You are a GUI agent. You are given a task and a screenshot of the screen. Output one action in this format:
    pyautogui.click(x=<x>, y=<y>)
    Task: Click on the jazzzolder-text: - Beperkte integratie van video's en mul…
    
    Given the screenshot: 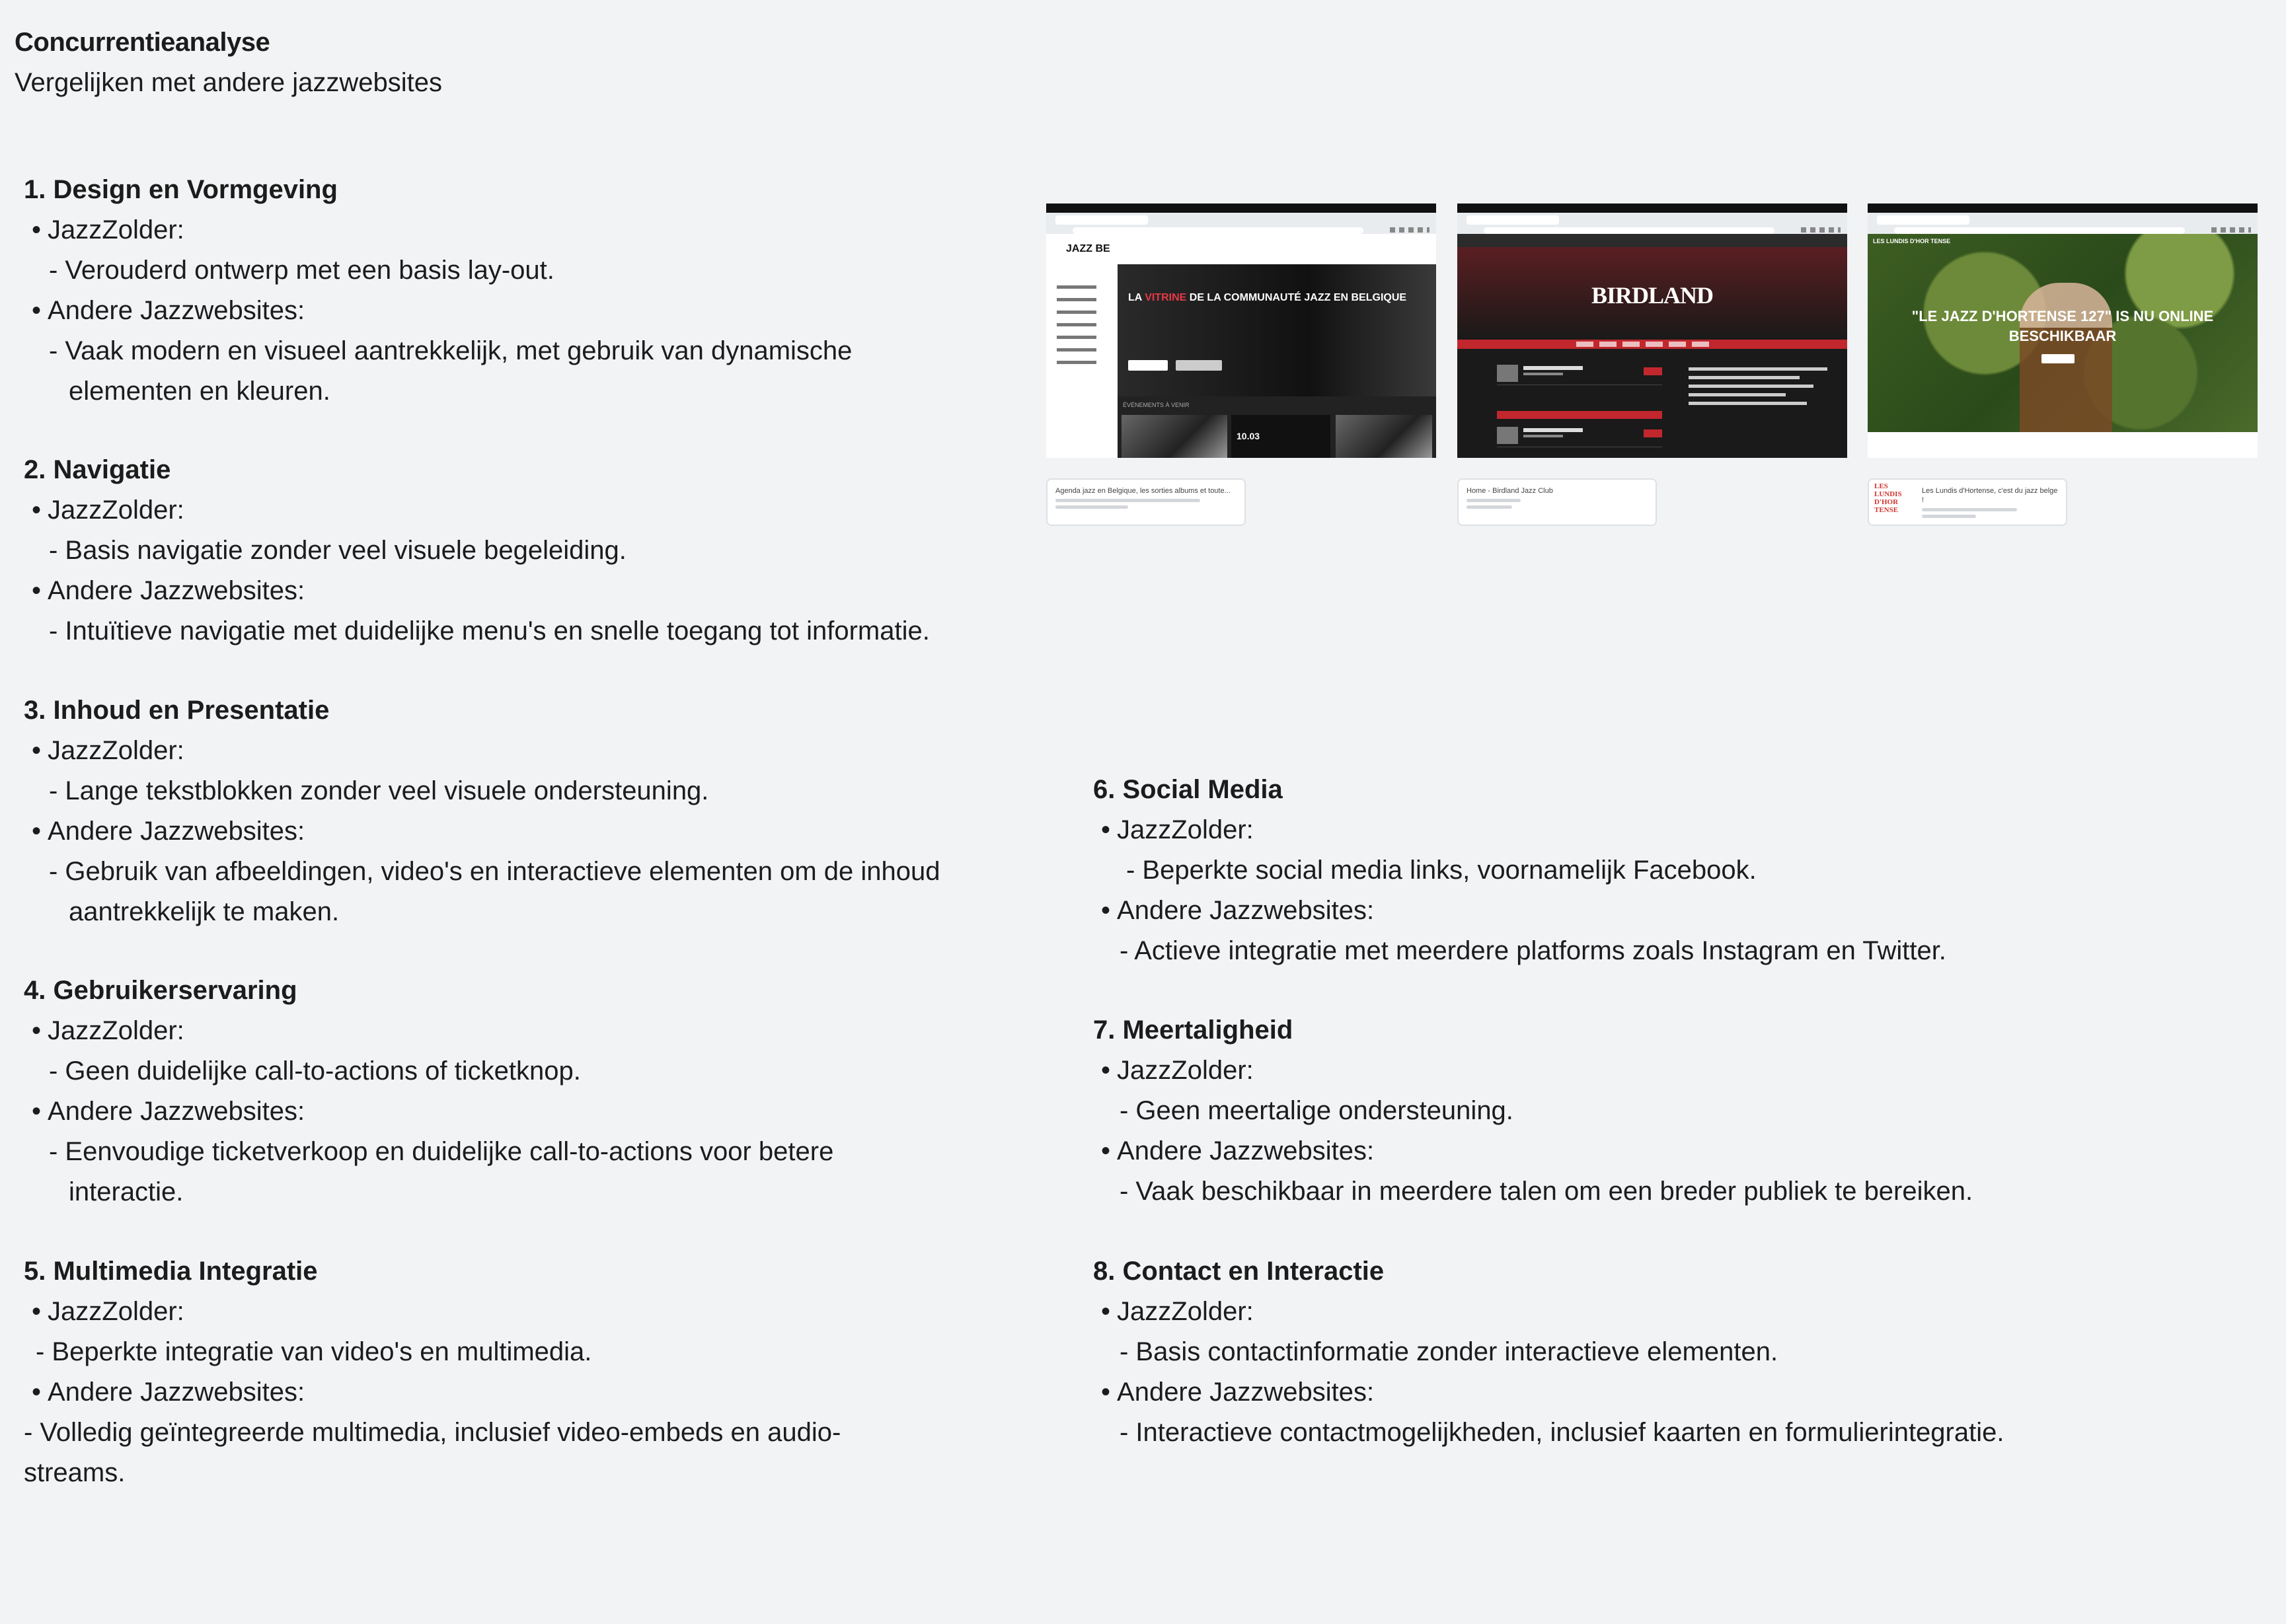 What is the action you would take?
    pyautogui.click(x=314, y=1352)
    